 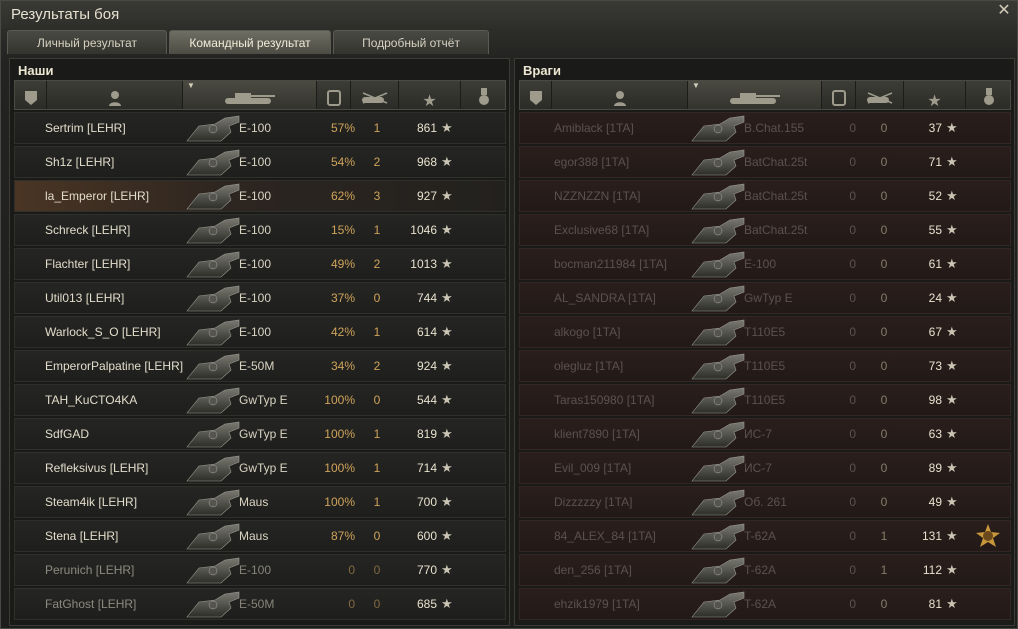 I want to click on player-row: Dizzzzzy [1TA] Об. 261 0 0 49 ★, so click(x=765, y=502).